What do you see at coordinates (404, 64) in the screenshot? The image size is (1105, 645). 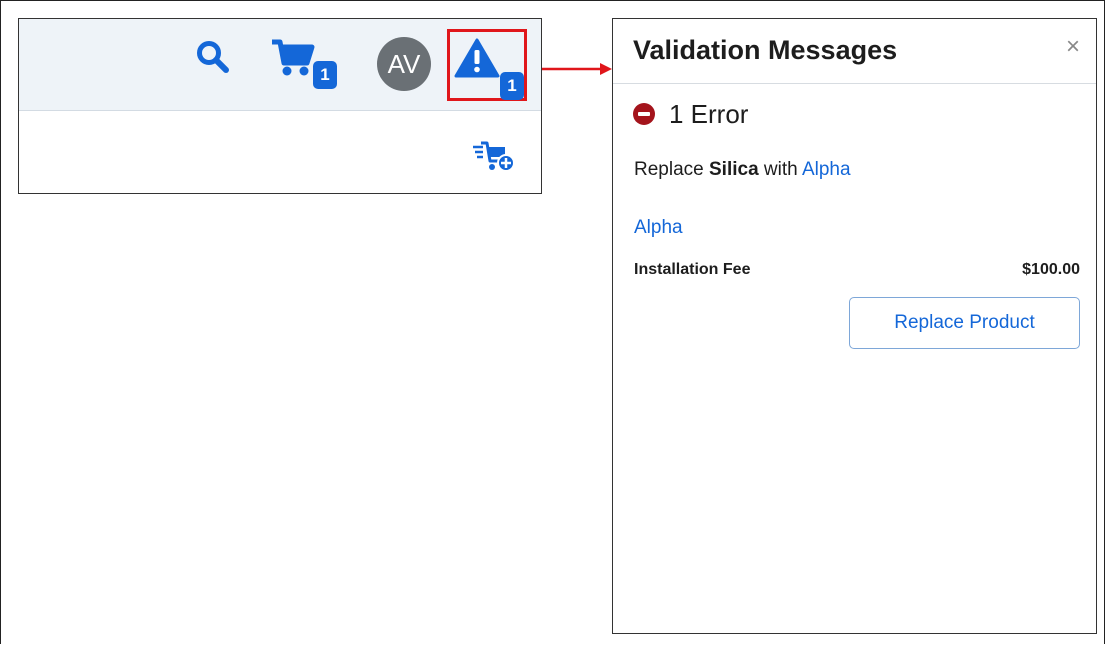 I see `avatar: AV` at bounding box center [404, 64].